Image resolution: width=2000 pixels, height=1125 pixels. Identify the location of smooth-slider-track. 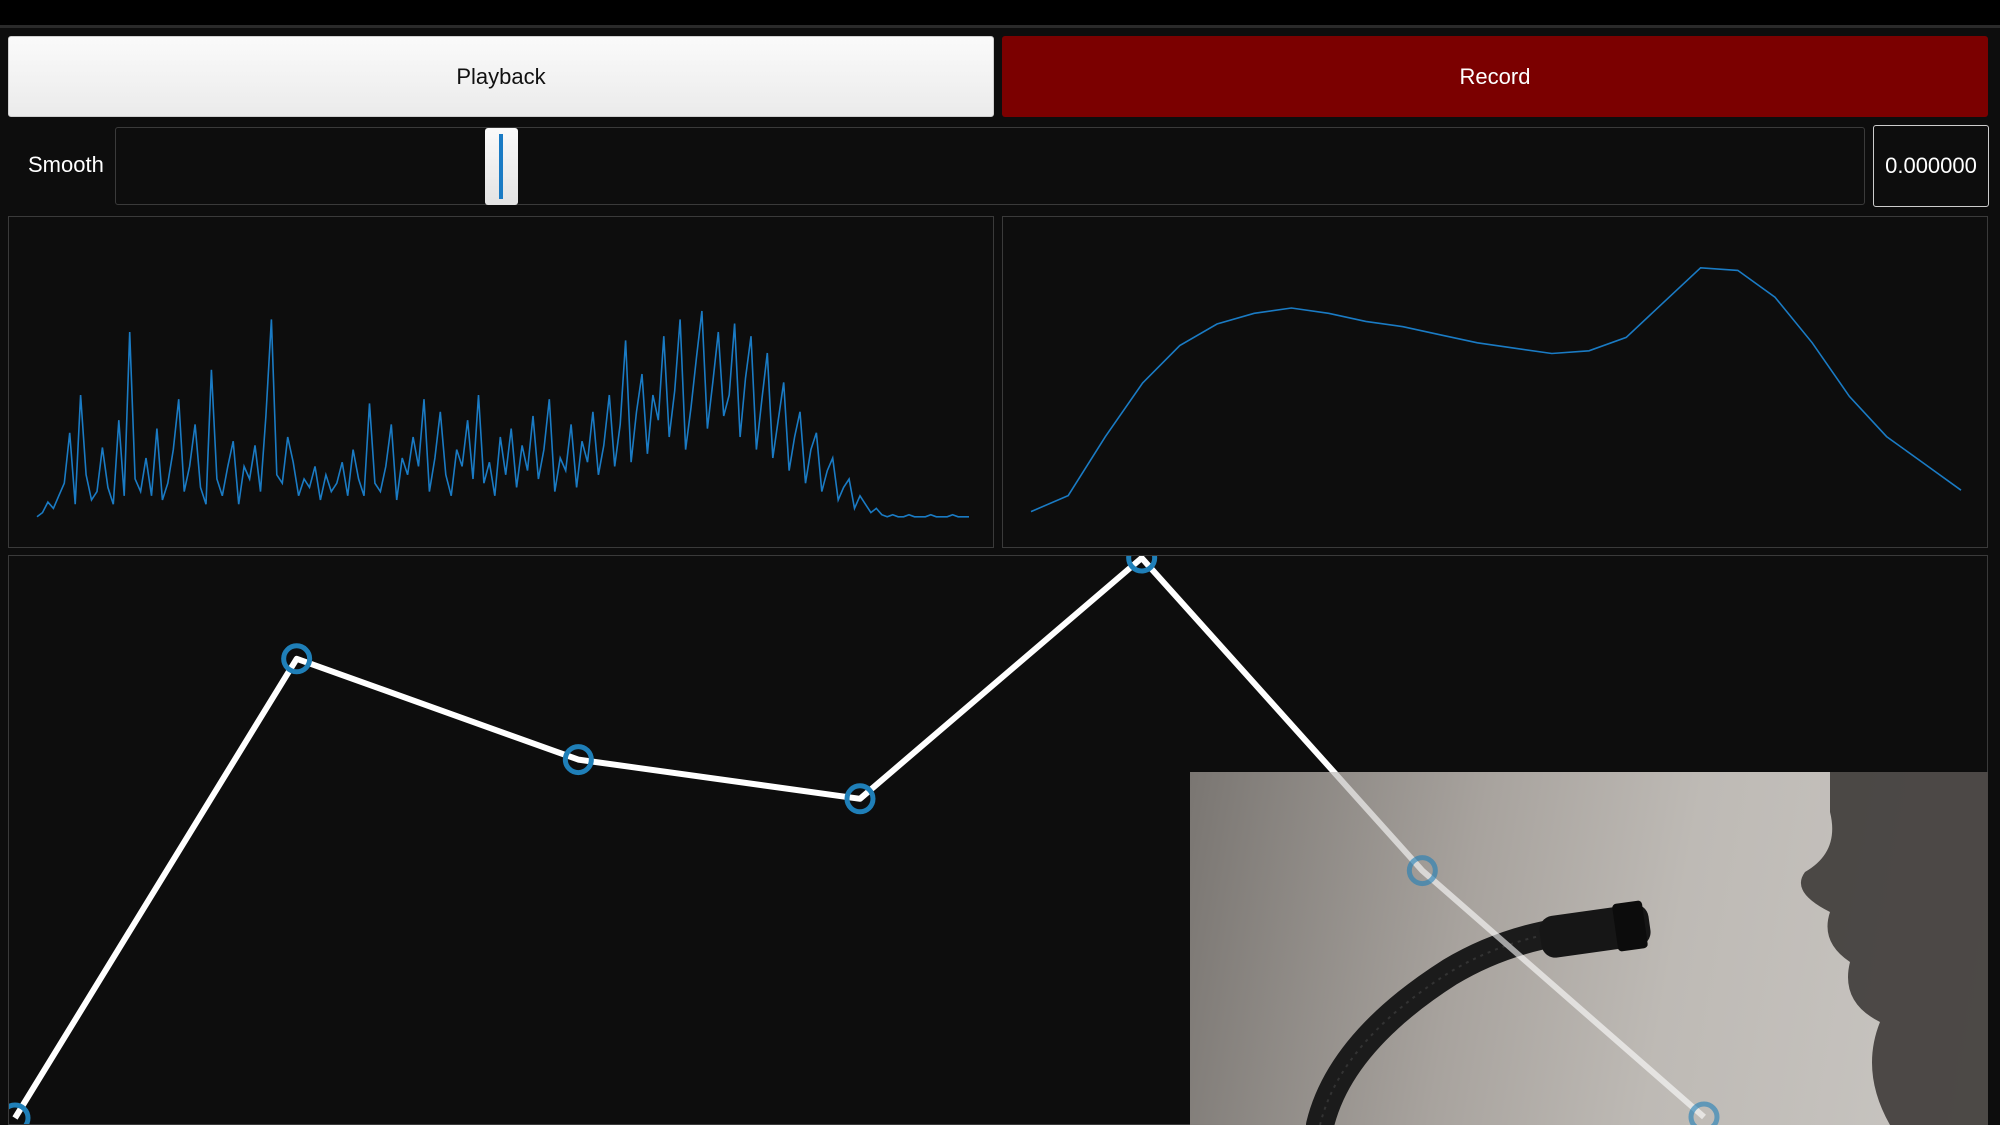
(990, 166).